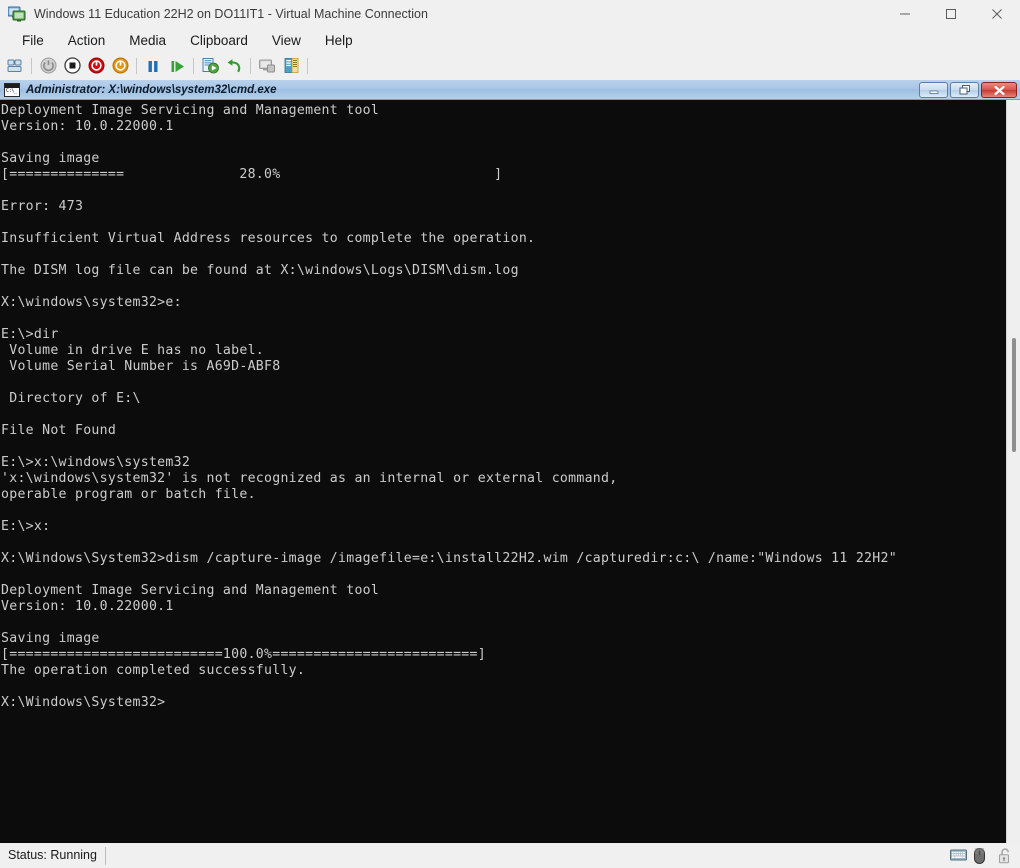  I want to click on toolbar, so click(510, 65).